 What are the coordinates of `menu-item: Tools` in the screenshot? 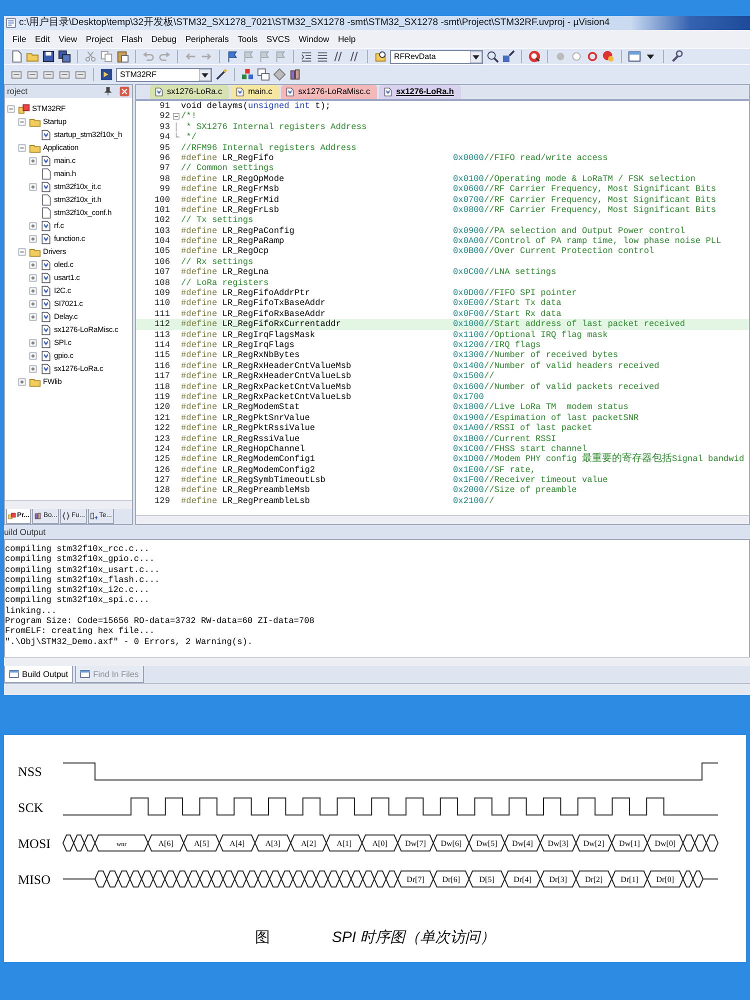 It's located at (247, 39).